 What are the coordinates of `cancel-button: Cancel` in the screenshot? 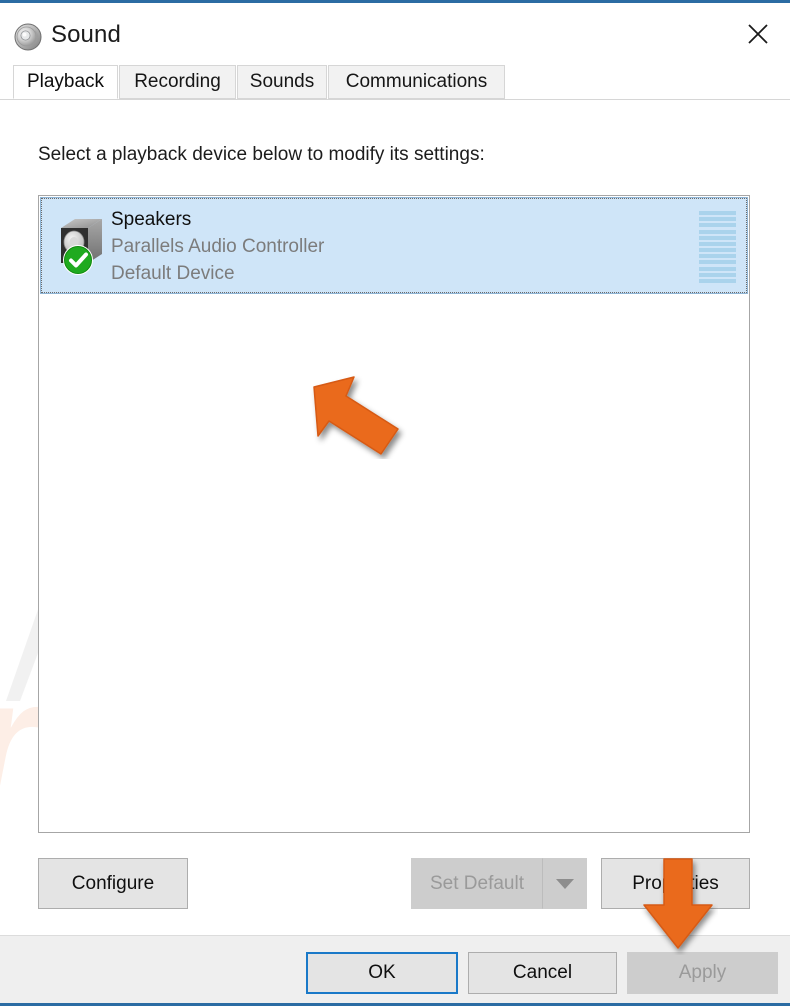 It's located at (542, 973).